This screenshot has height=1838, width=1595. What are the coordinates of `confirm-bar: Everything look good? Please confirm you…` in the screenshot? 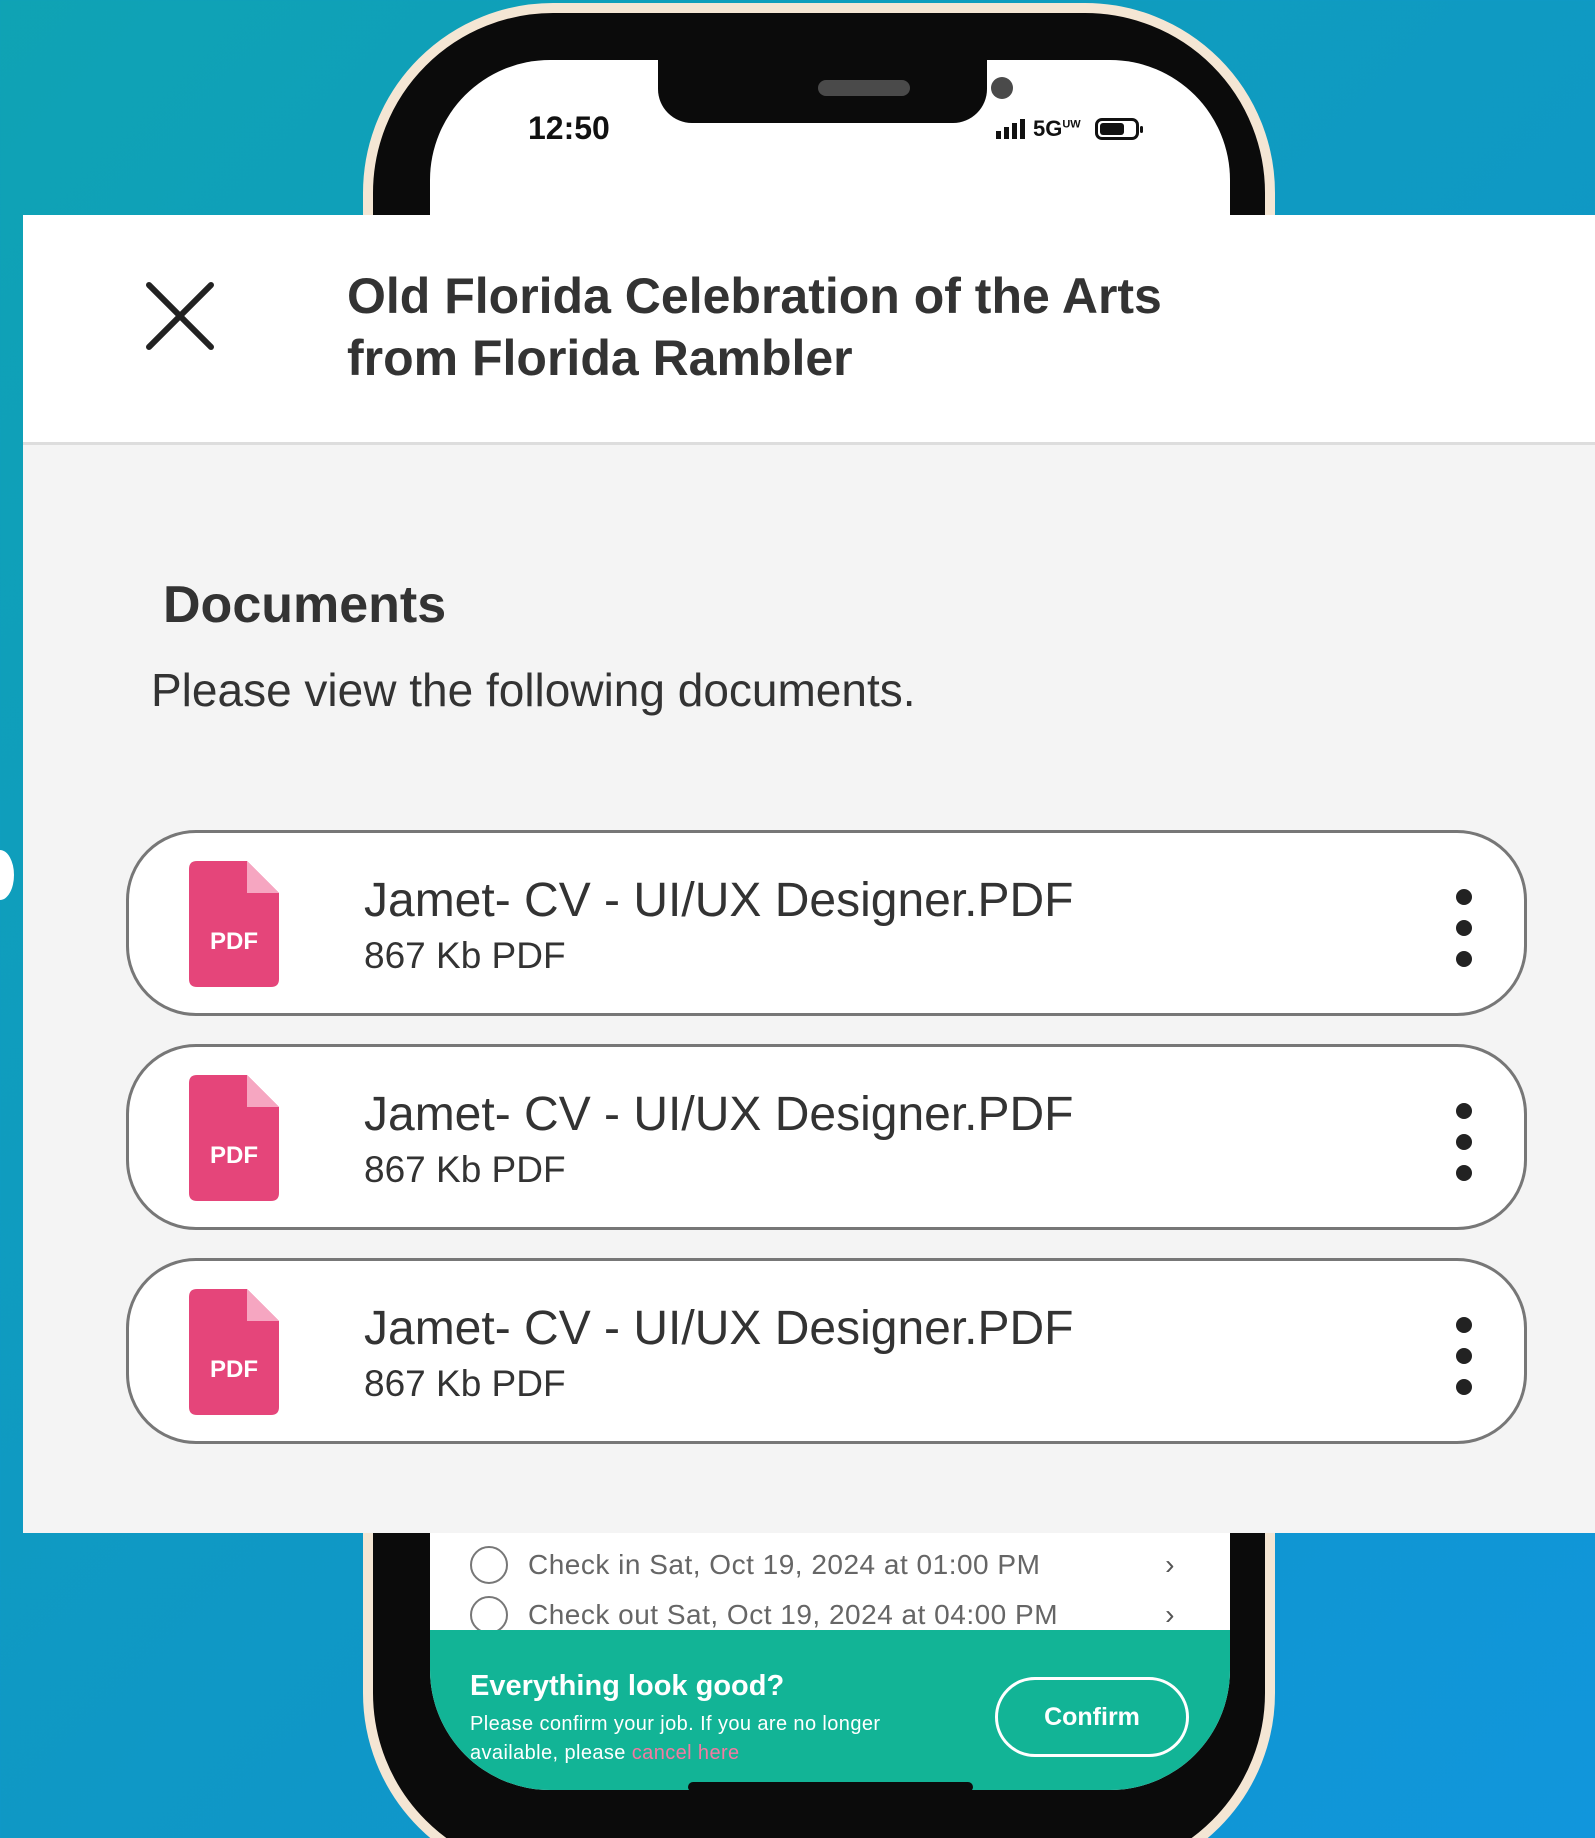 It's located at (830, 1710).